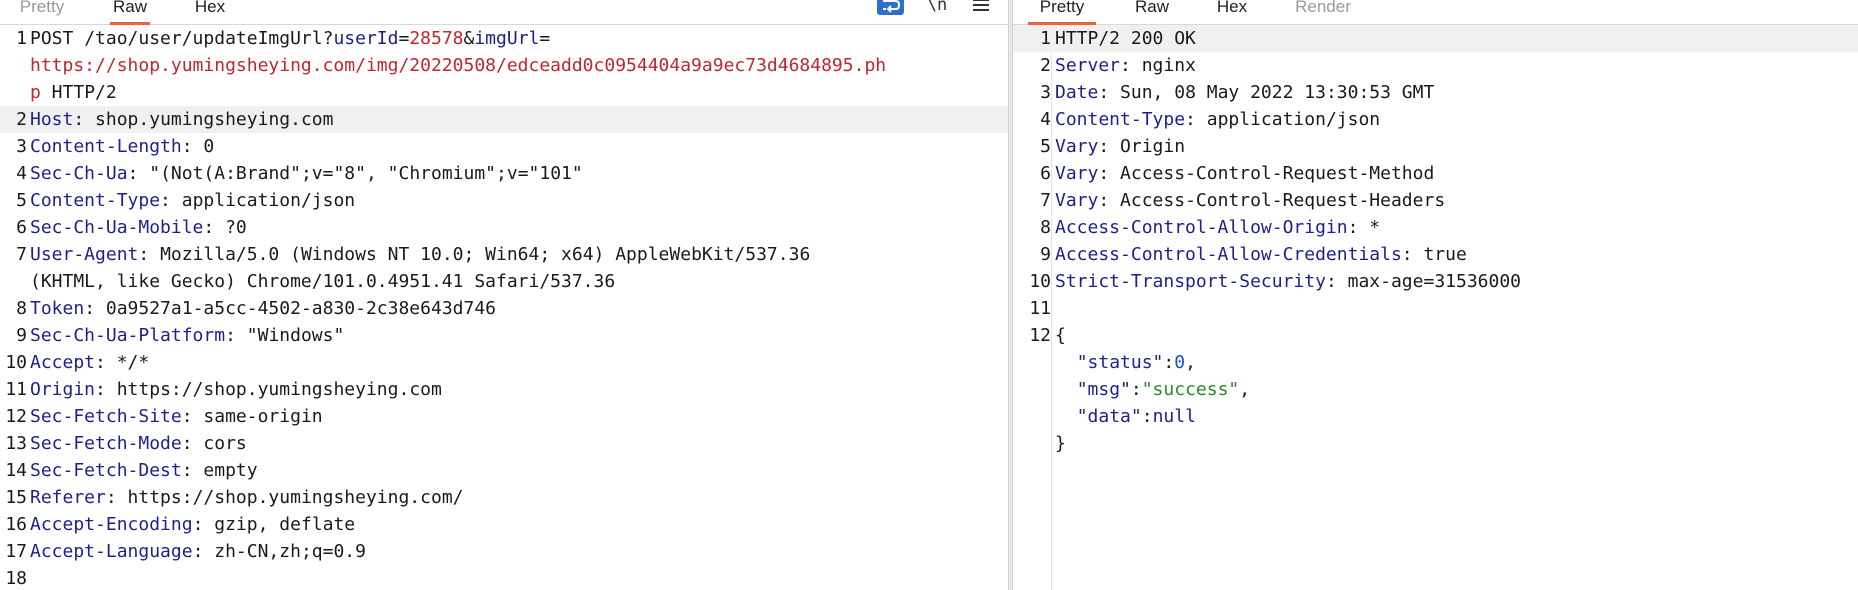 The height and width of the screenshot is (590, 1858). What do you see at coordinates (1190, 281) in the screenshot?
I see `header-name: Strict-Transport-Security` at bounding box center [1190, 281].